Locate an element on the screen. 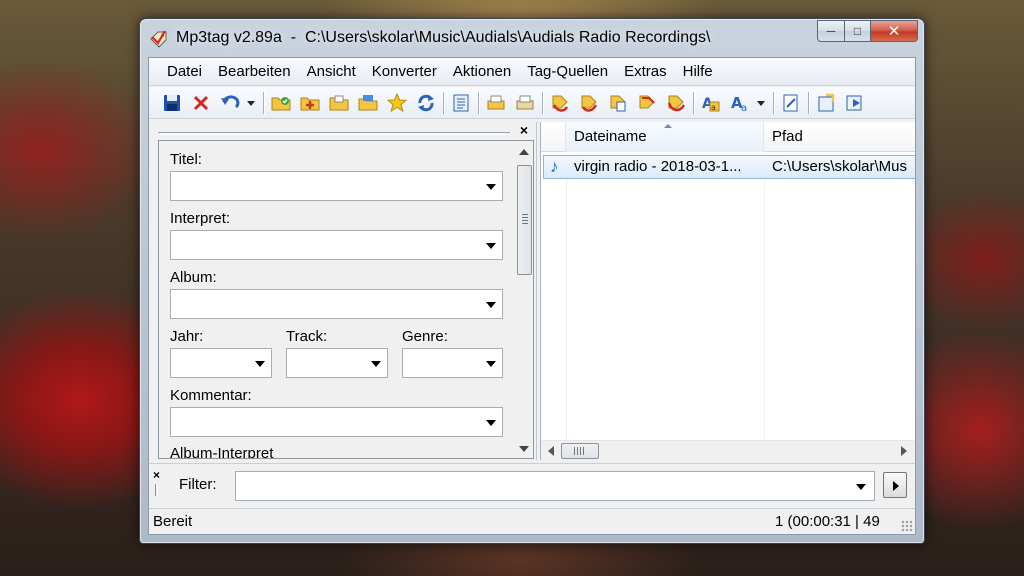  add-directory-icon is located at coordinates (310, 103).